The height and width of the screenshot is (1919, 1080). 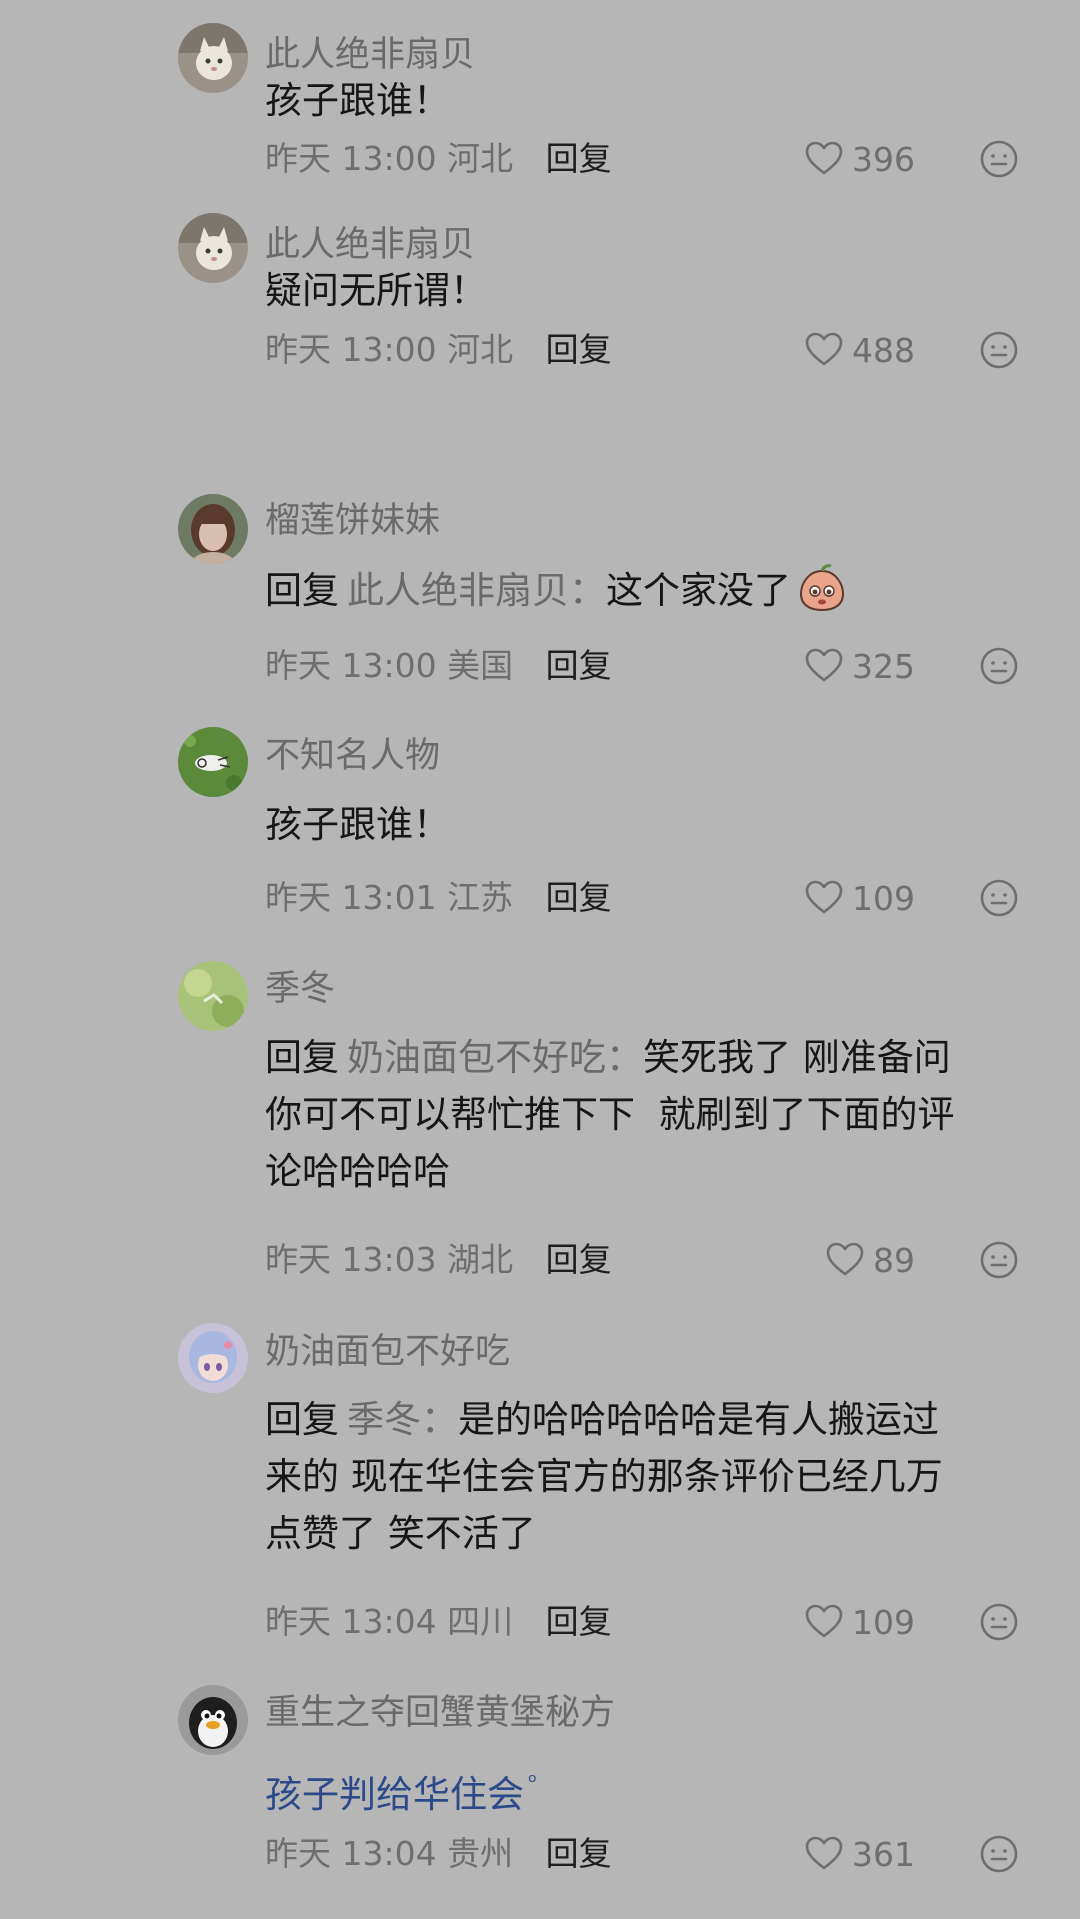 I want to click on comment-meta: 昨天 13:03 湖北 回复, so click(x=438, y=1260).